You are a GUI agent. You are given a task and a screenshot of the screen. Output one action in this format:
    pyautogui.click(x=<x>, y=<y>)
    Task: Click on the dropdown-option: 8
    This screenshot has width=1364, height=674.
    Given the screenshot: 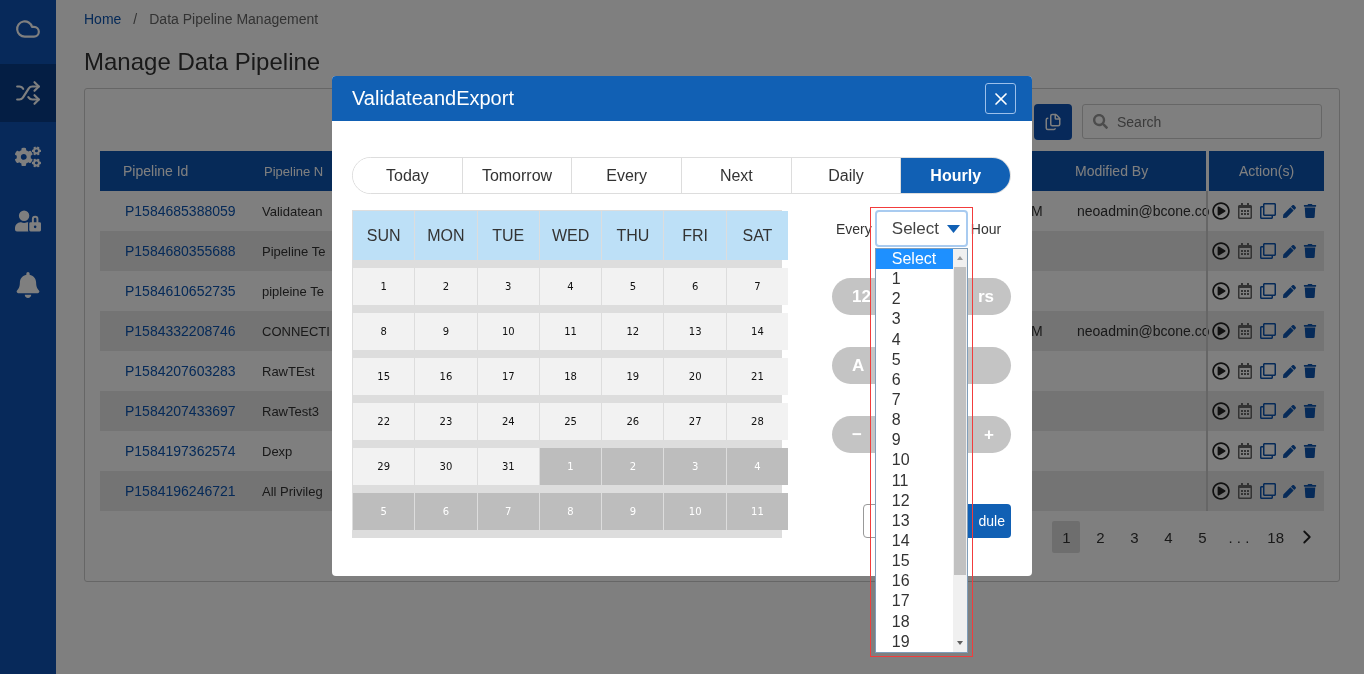 What is the action you would take?
    pyautogui.click(x=914, y=420)
    